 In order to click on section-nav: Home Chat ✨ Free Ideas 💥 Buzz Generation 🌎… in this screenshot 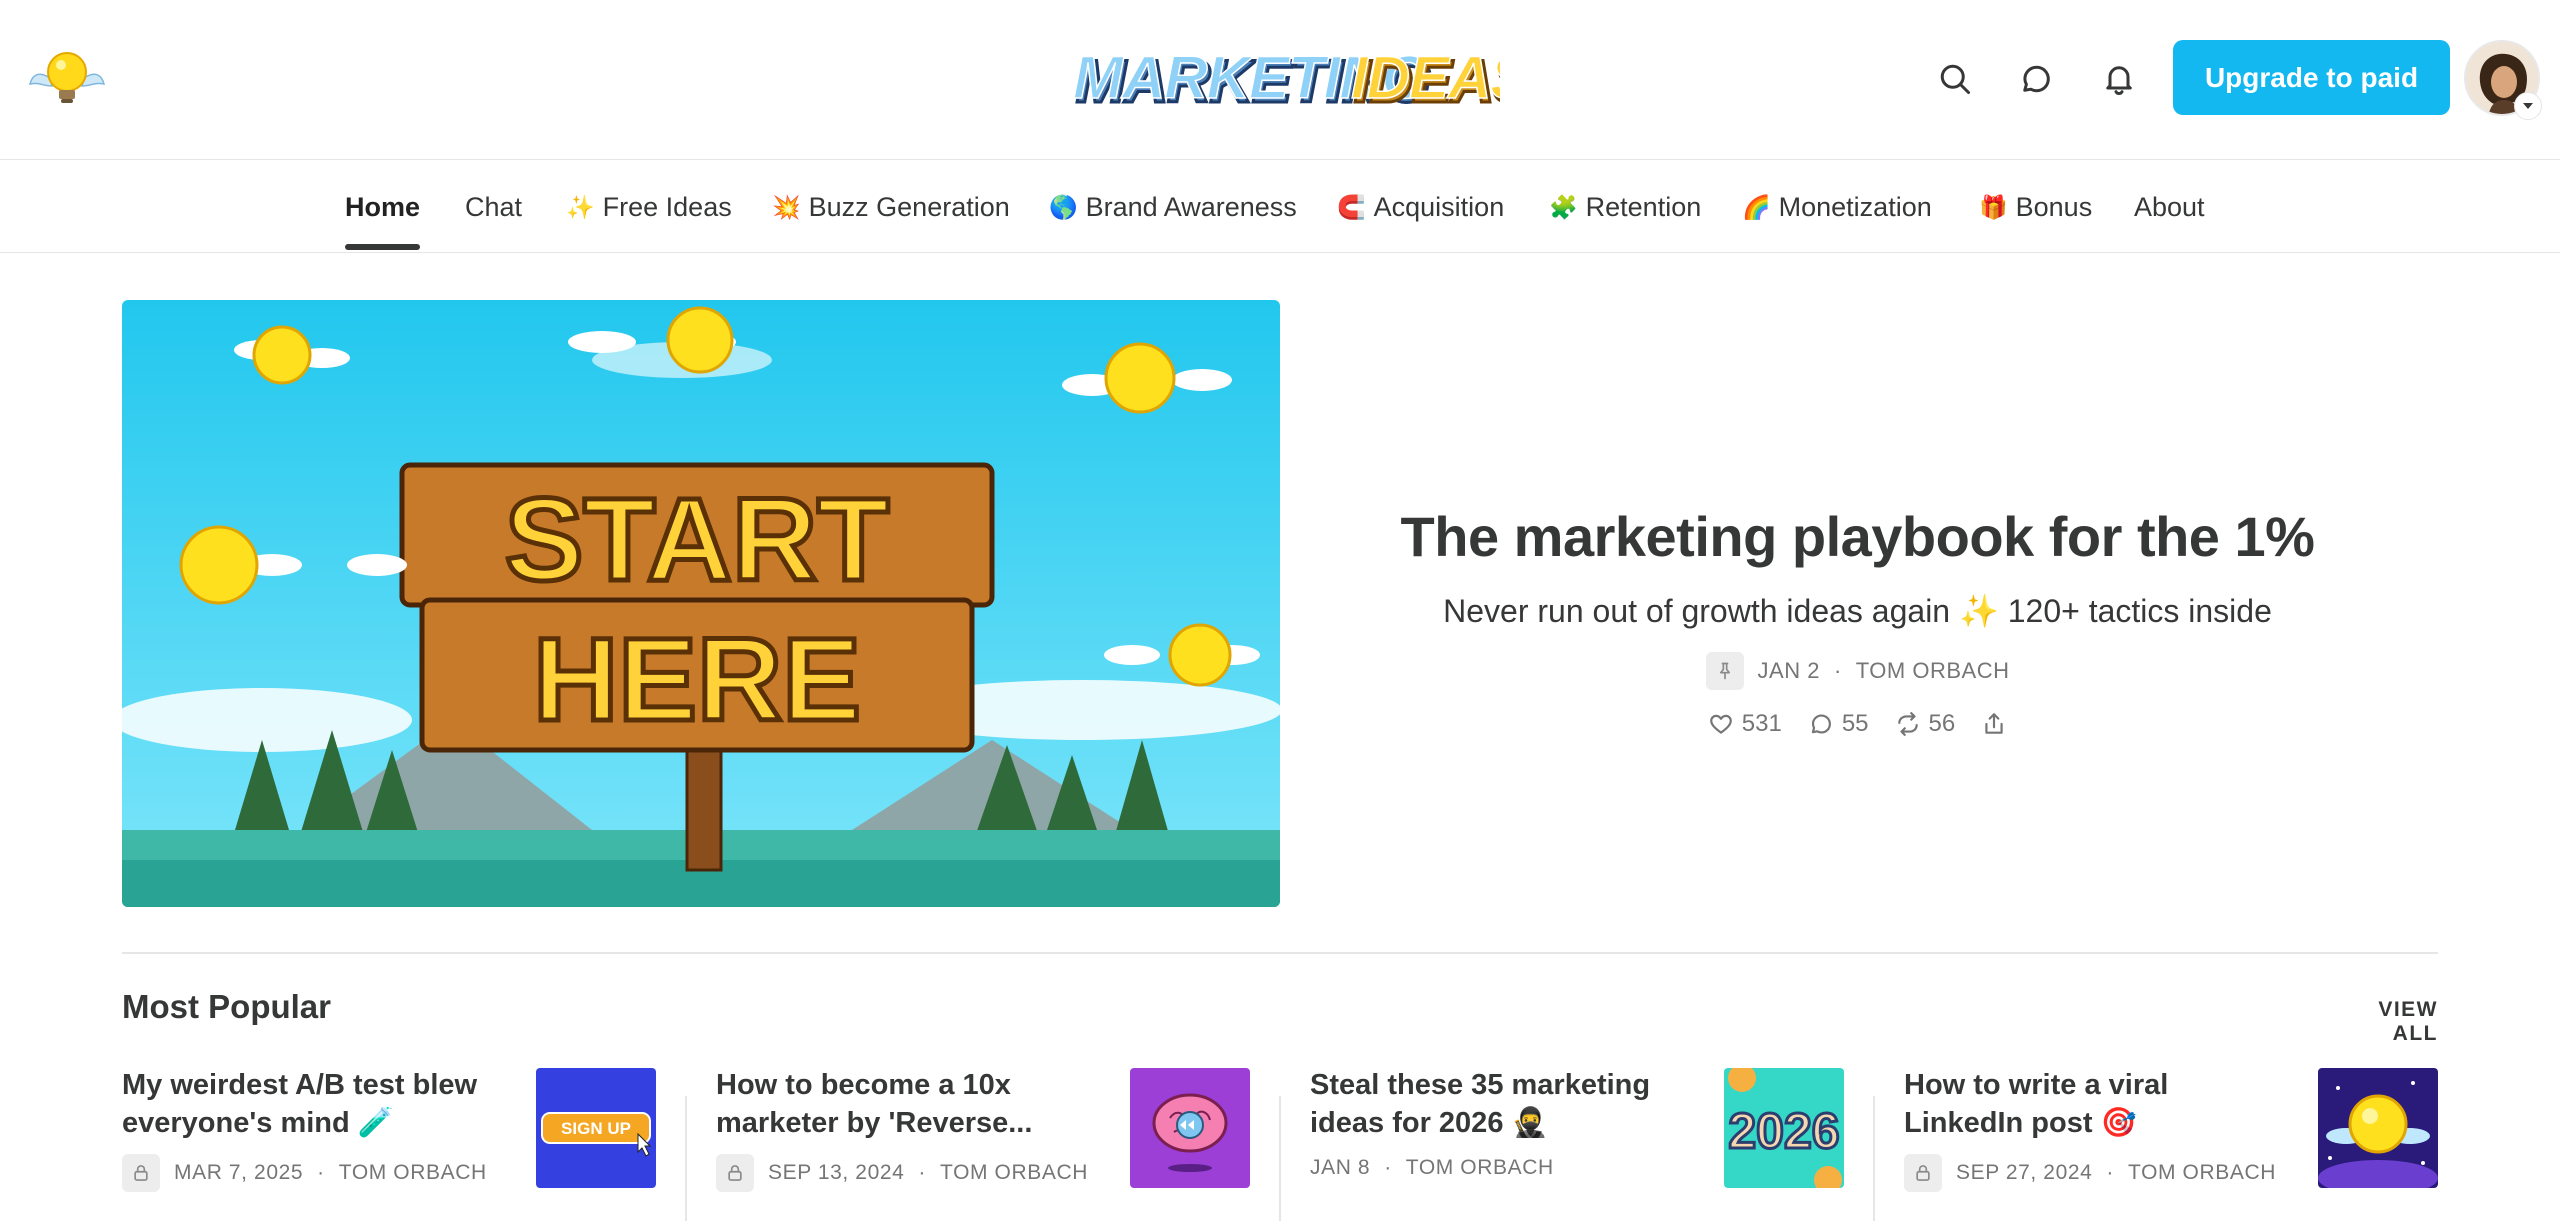, I will do `click(1280, 207)`.